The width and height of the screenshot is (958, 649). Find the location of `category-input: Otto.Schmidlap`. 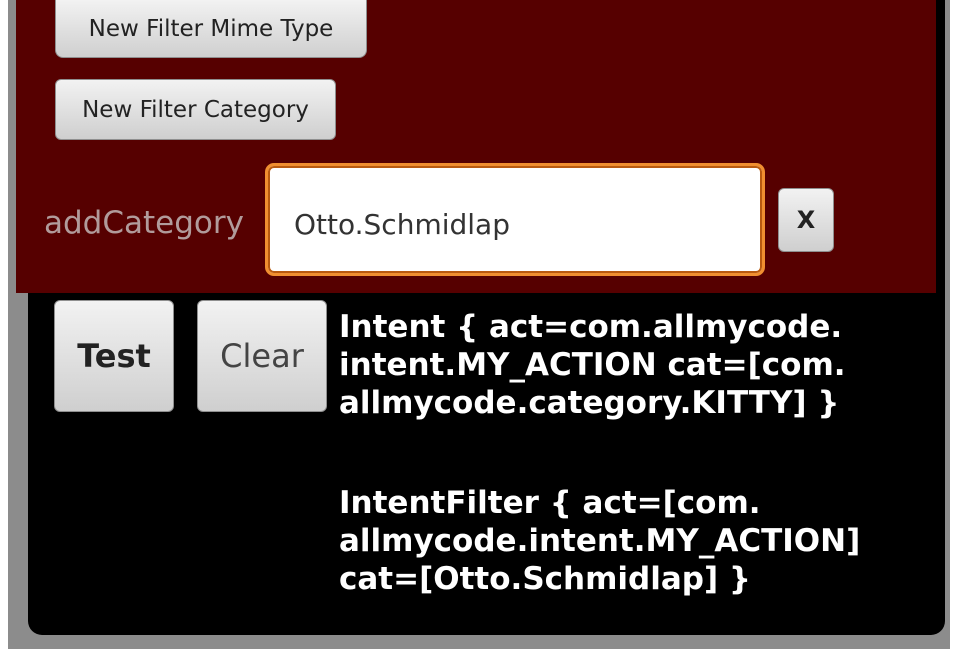

category-input: Otto.Schmidlap is located at coordinates (515, 219).